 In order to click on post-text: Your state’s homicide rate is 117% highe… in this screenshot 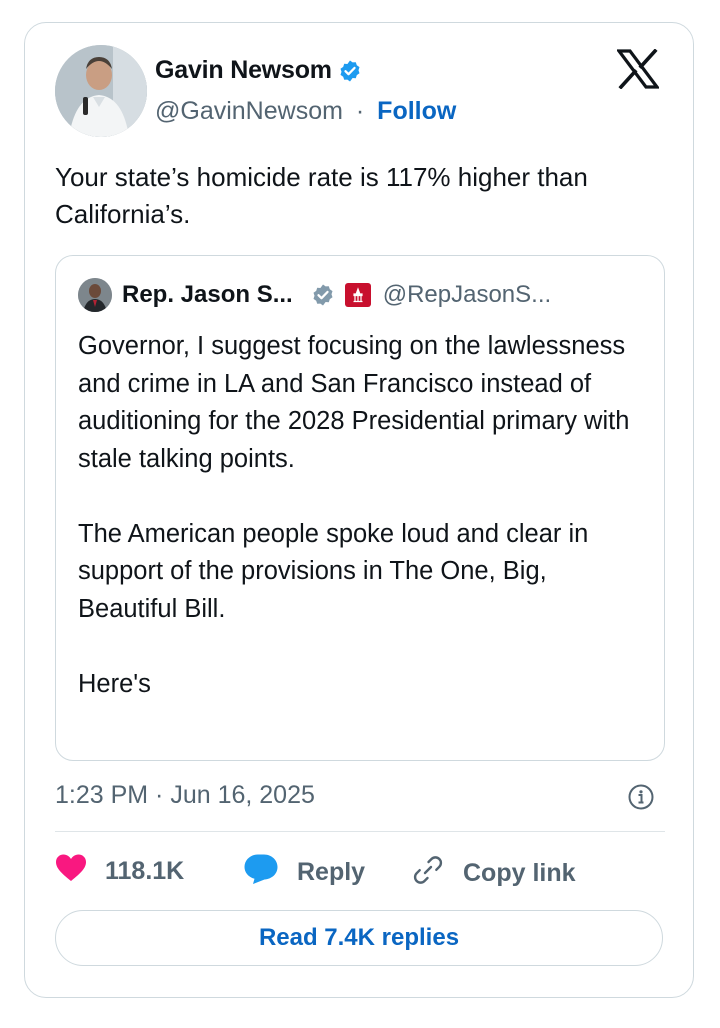, I will do `click(321, 195)`.